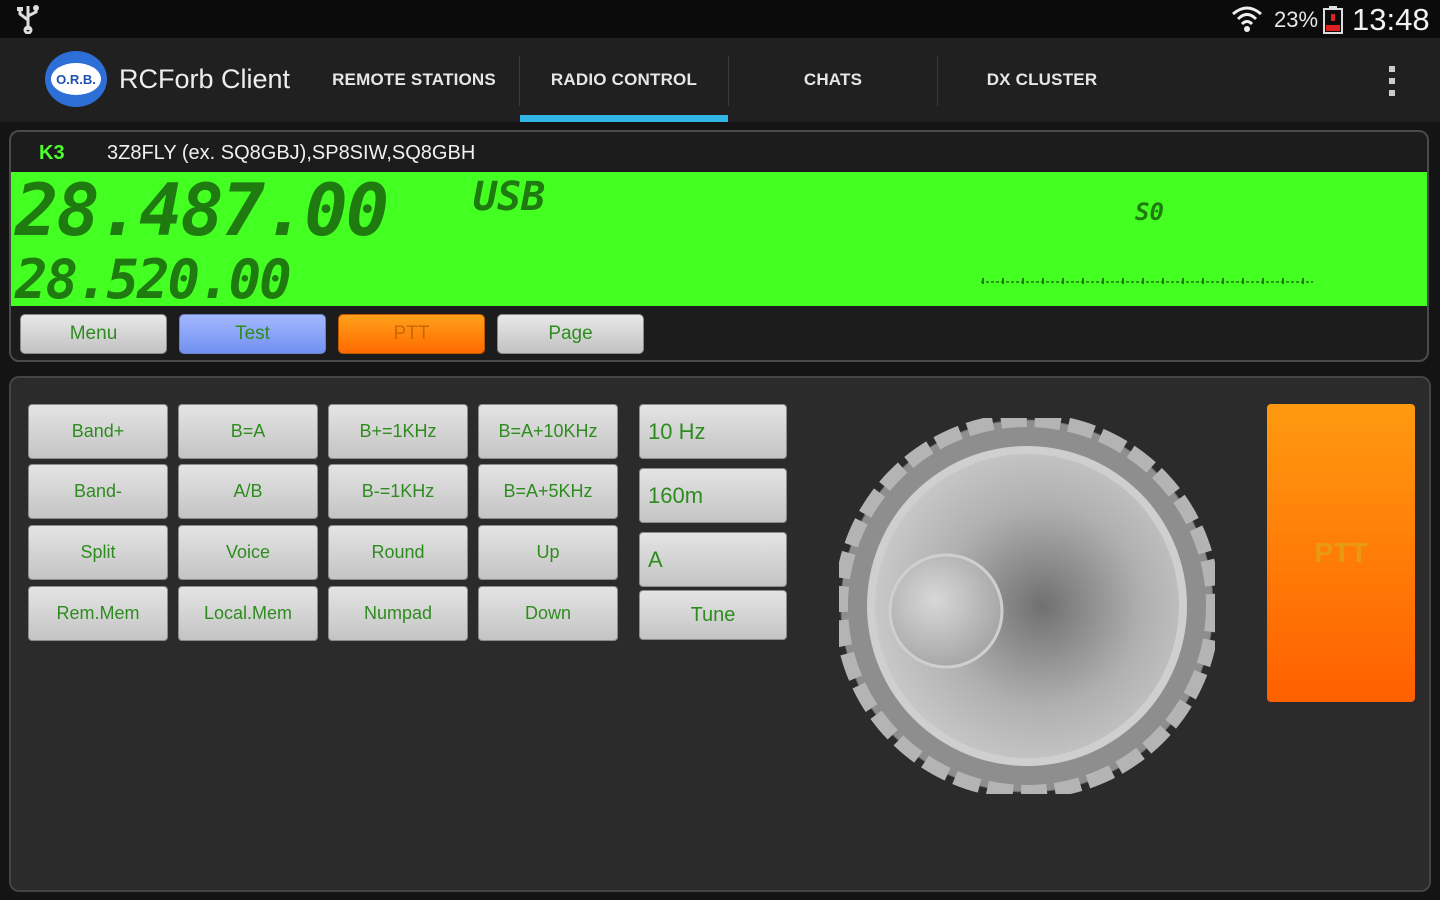 The width and height of the screenshot is (1440, 900). I want to click on numpad-button: Numpad, so click(398, 613).